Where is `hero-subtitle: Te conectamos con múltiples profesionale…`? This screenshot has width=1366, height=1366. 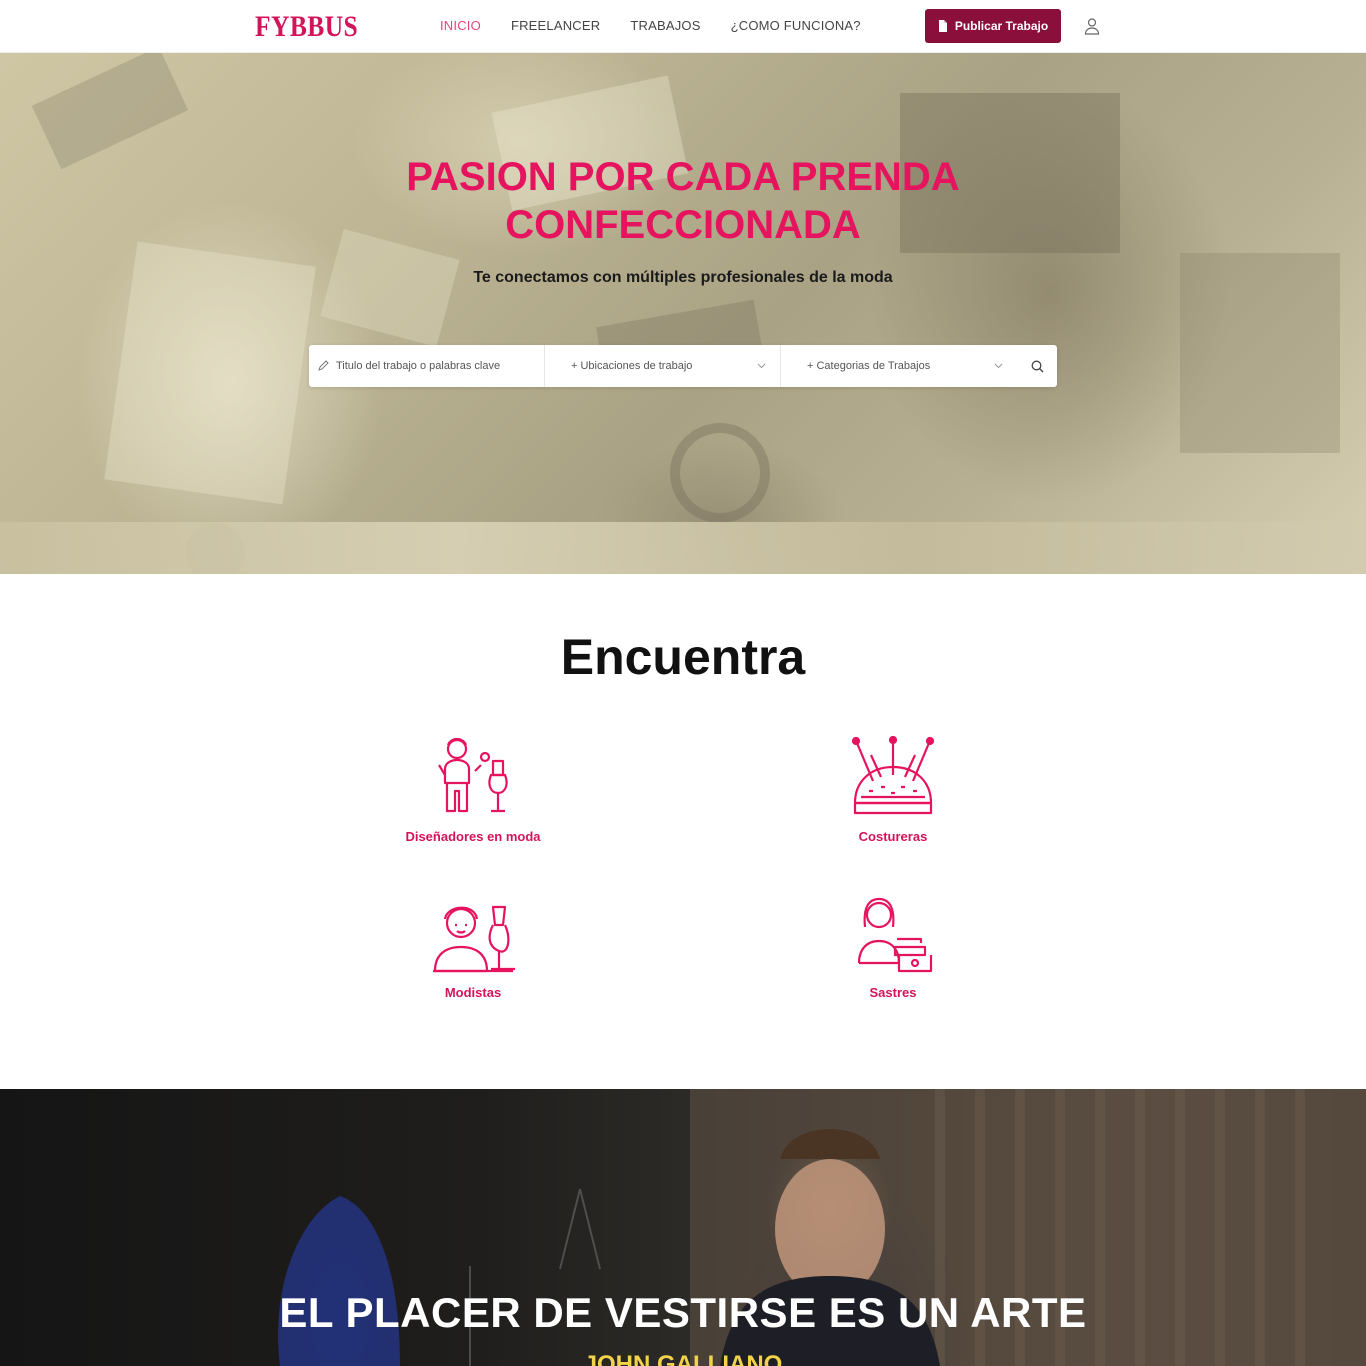
hero-subtitle: Te conectamos con múltiples profesionale… is located at coordinates (683, 277).